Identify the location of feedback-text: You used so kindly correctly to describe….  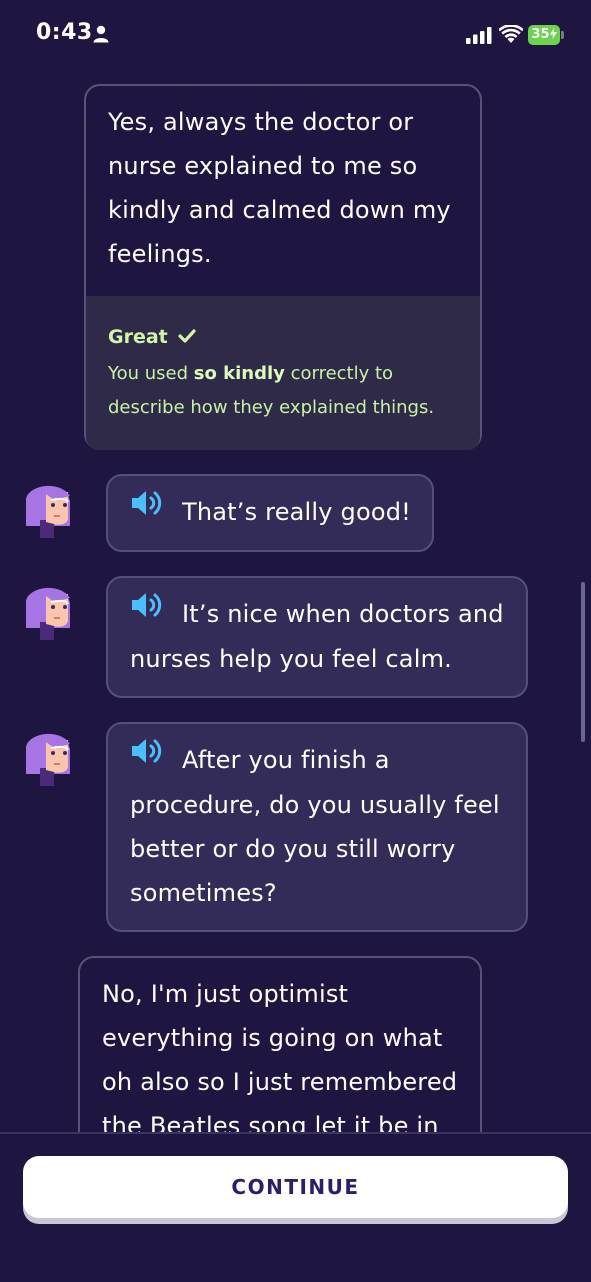
(271, 390).